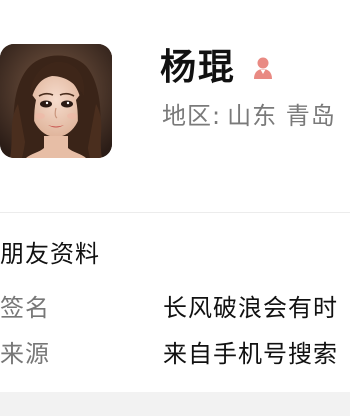  Describe the element at coordinates (250, 354) in the screenshot. I see `source-value: 来自手机号搜索` at that location.